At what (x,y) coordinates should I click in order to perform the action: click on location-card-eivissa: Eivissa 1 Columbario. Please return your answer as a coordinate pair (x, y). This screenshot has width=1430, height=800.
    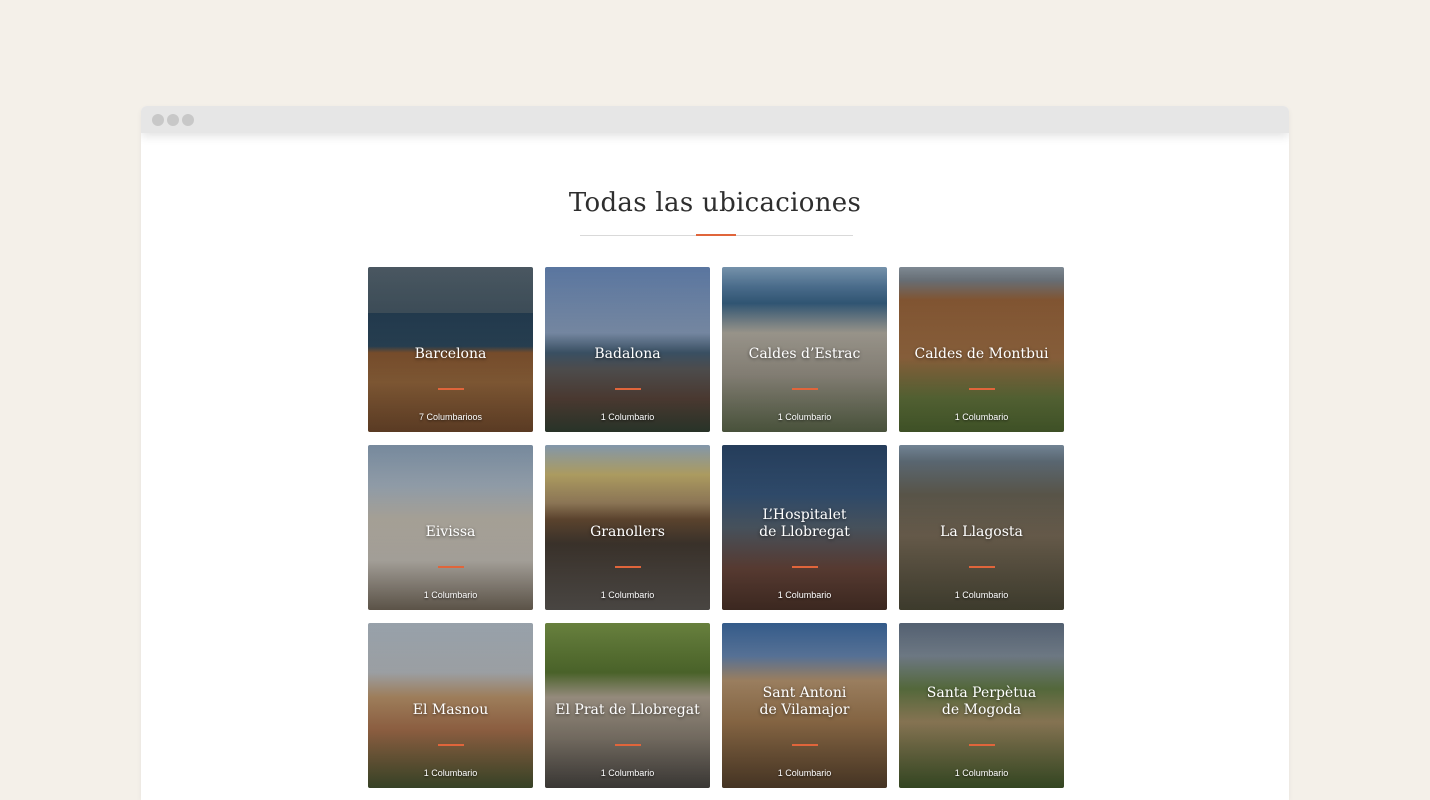
    Looking at the image, I should click on (450, 527).